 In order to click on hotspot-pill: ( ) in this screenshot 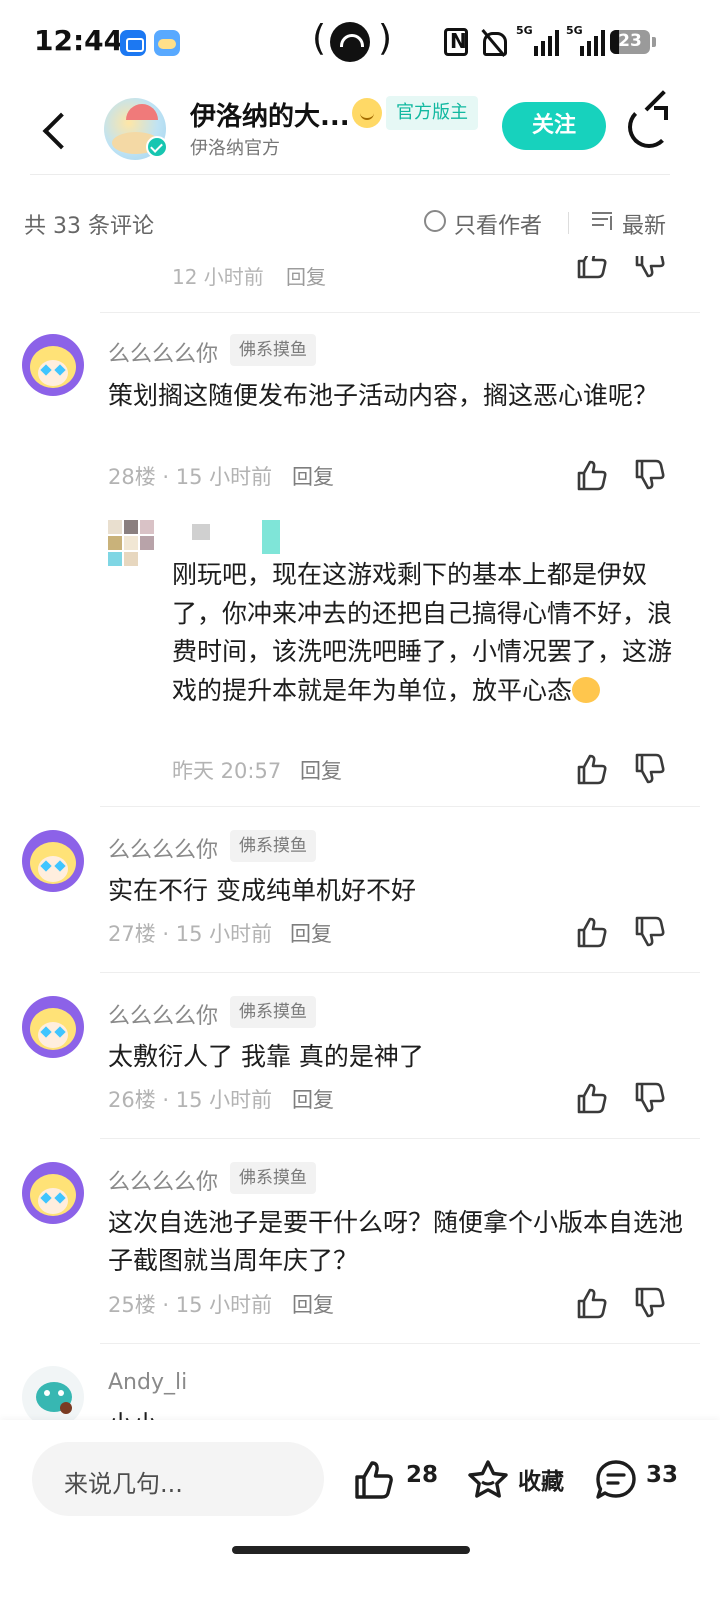, I will do `click(352, 42)`.